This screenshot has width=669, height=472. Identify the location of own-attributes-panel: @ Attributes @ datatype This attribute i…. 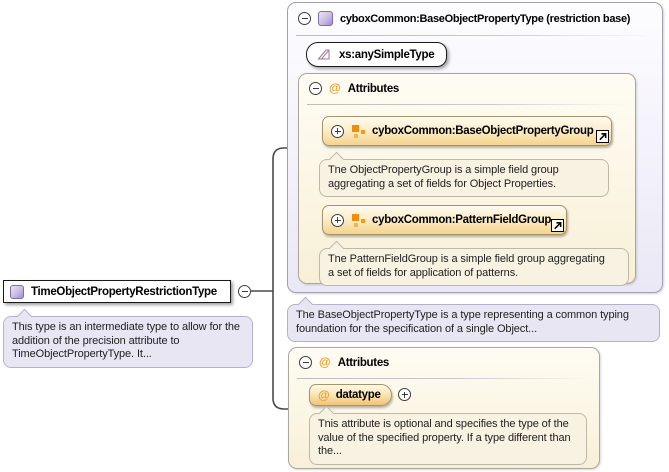
(444, 408).